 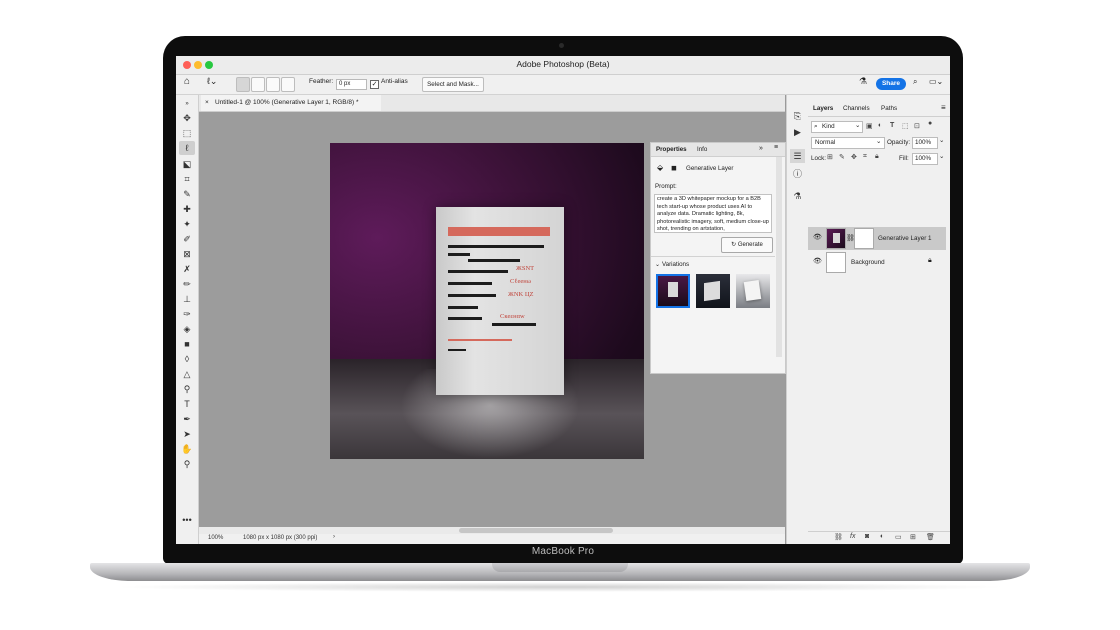 I want to click on new-selection-icon, so click(x=243, y=84).